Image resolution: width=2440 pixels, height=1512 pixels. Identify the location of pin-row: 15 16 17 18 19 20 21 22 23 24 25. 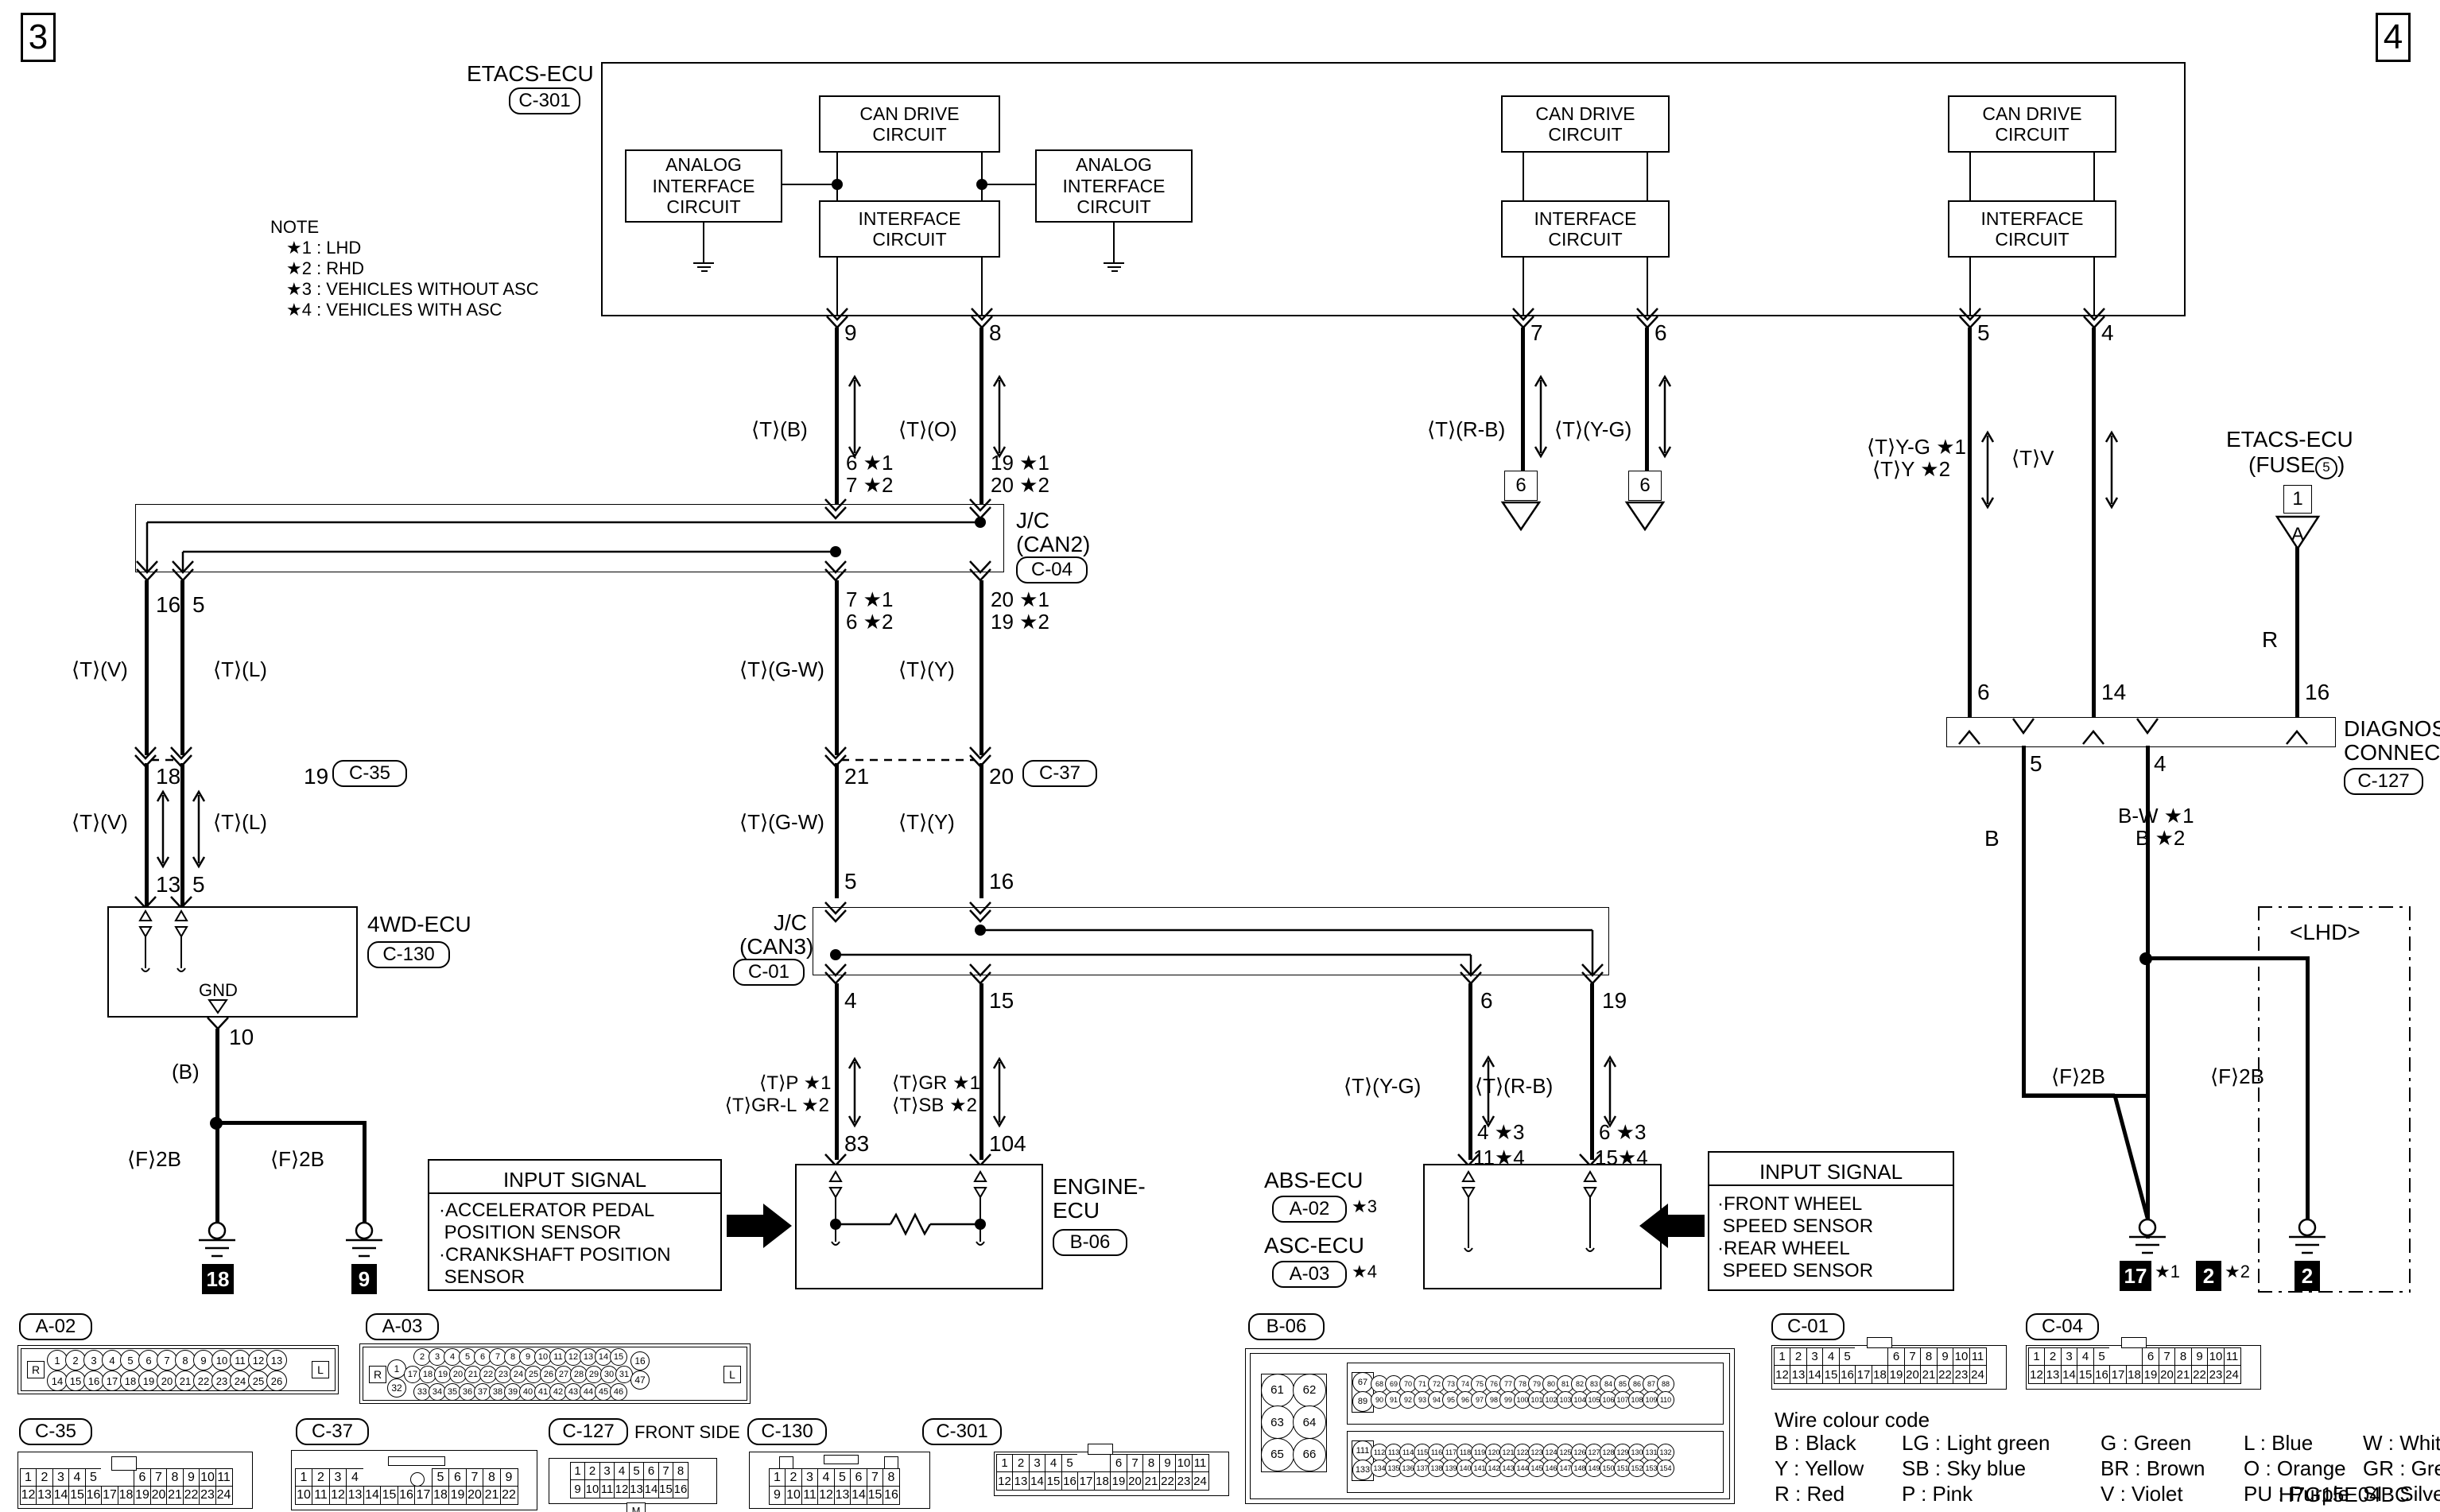
(167, 1380).